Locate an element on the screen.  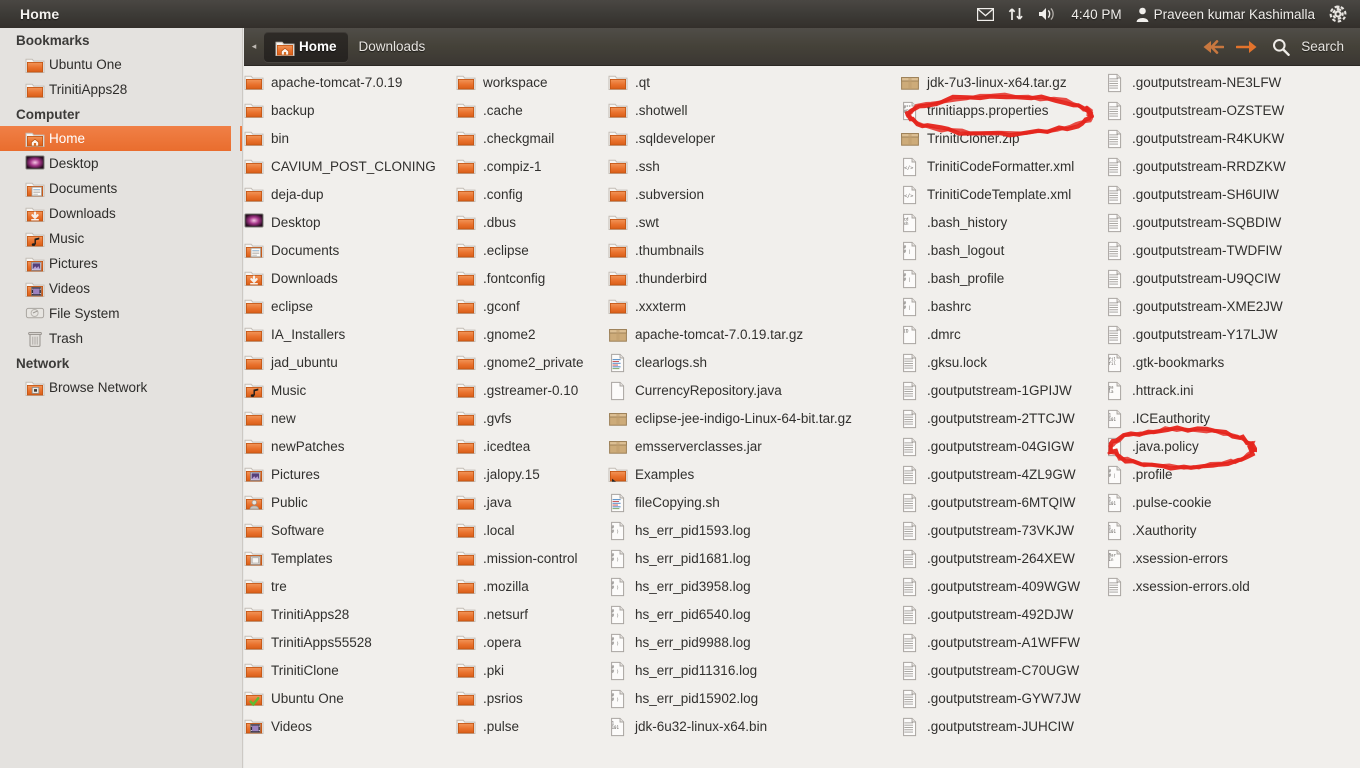
file-item: tre is located at coordinates (350, 587).